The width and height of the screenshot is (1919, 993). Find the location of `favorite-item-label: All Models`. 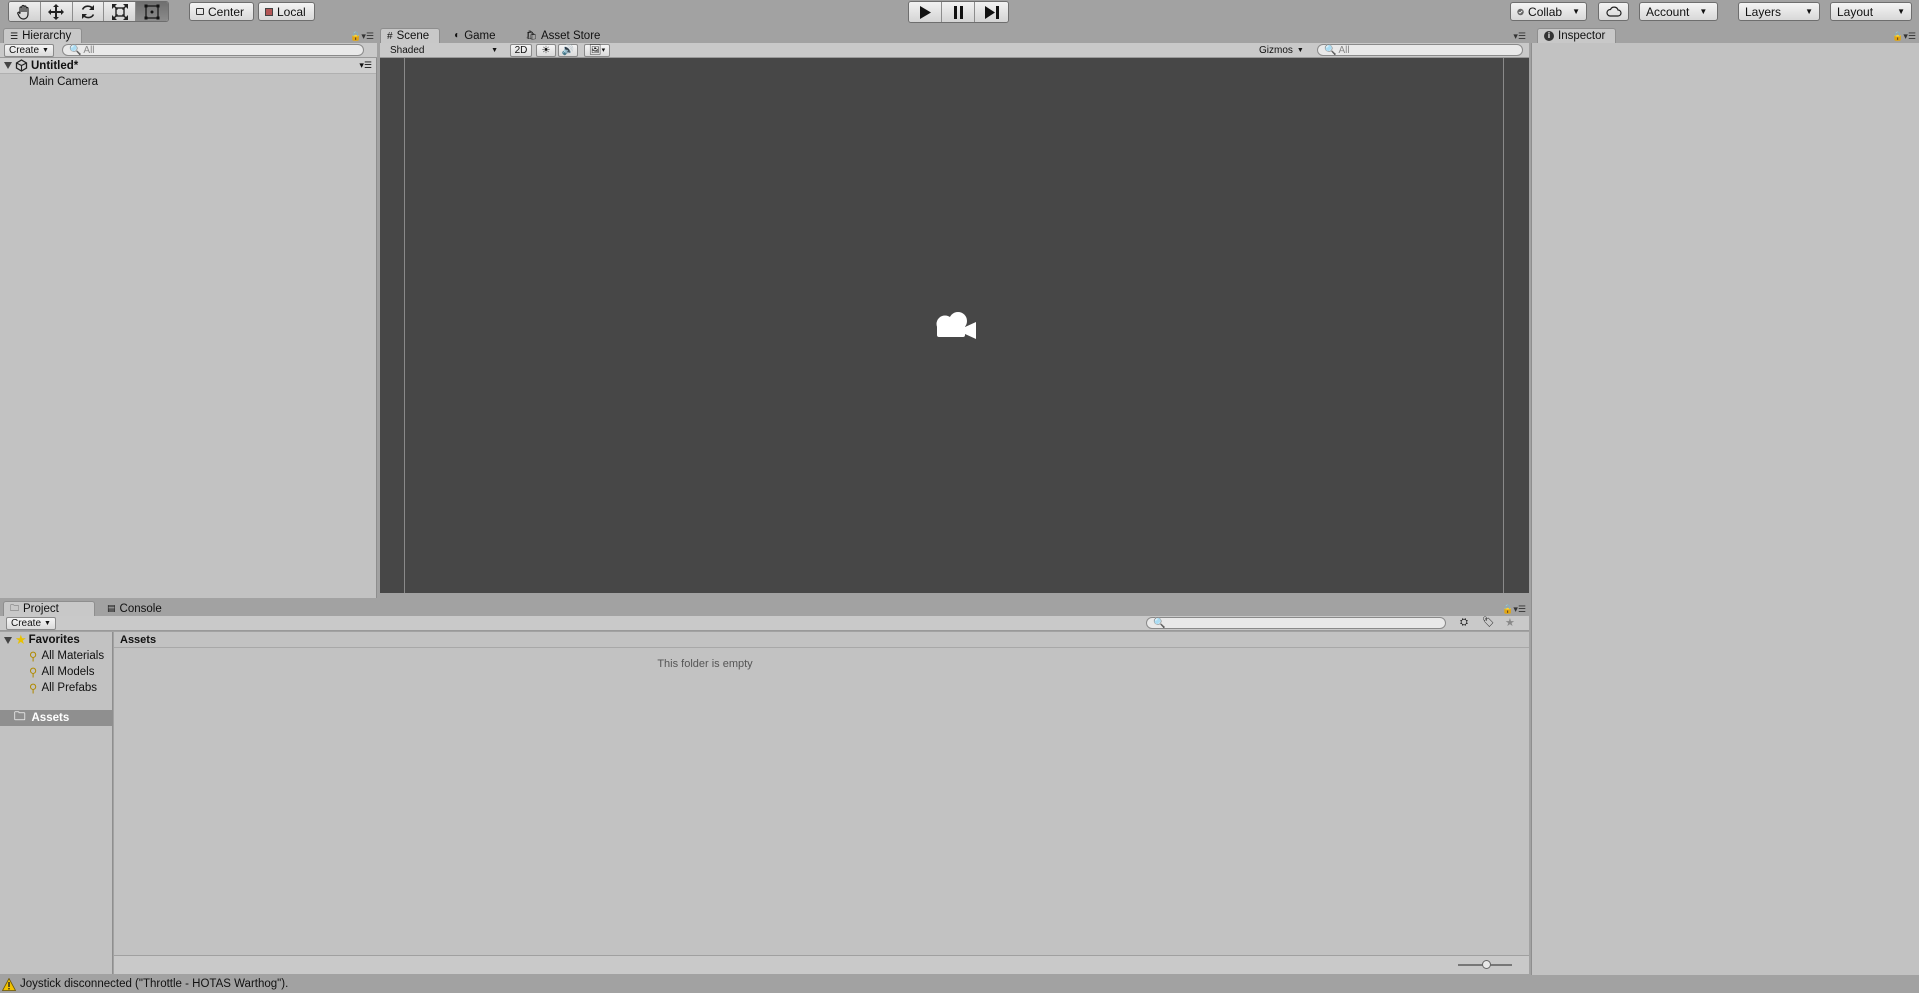

favorite-item-label: All Models is located at coordinates (68, 672).